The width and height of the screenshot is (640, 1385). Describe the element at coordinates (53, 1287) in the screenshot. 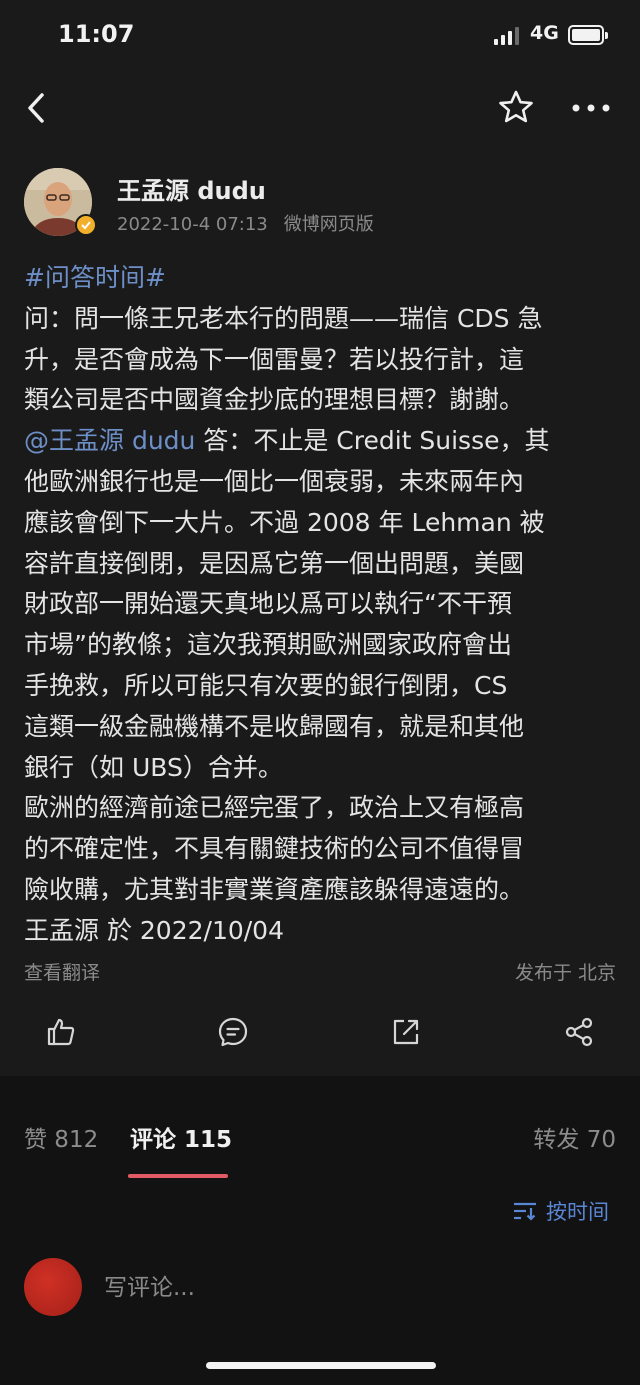

I see `user-avatar` at that location.